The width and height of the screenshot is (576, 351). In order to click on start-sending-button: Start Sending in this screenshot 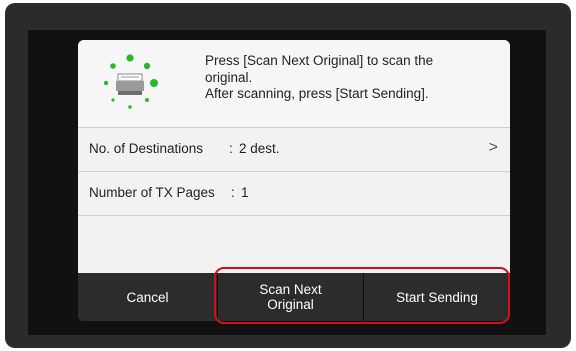, I will do `click(437, 297)`.